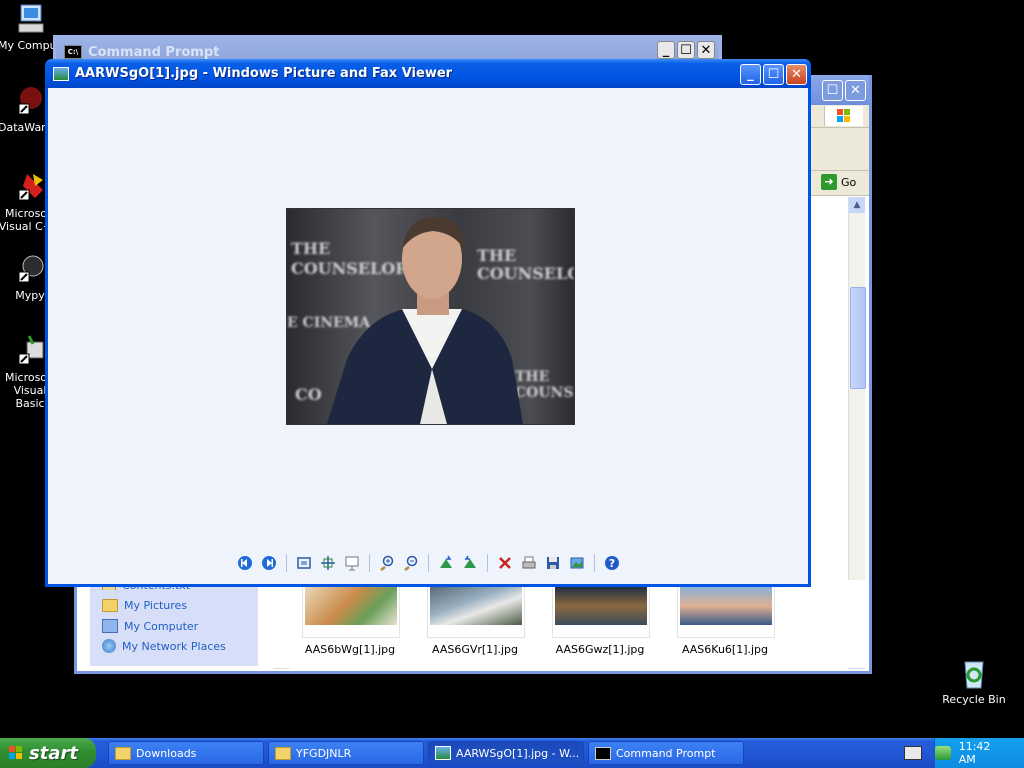  I want to click on help-button: ?, so click(612, 563).